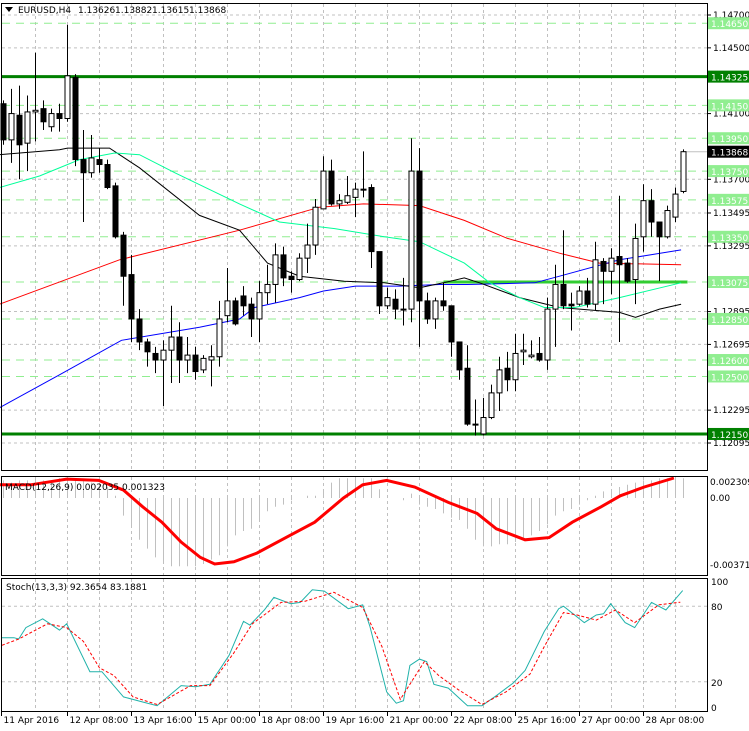 Image resolution: width=749 pixels, height=731 pixels. I want to click on level-price-label: 1.14650, so click(729, 25).